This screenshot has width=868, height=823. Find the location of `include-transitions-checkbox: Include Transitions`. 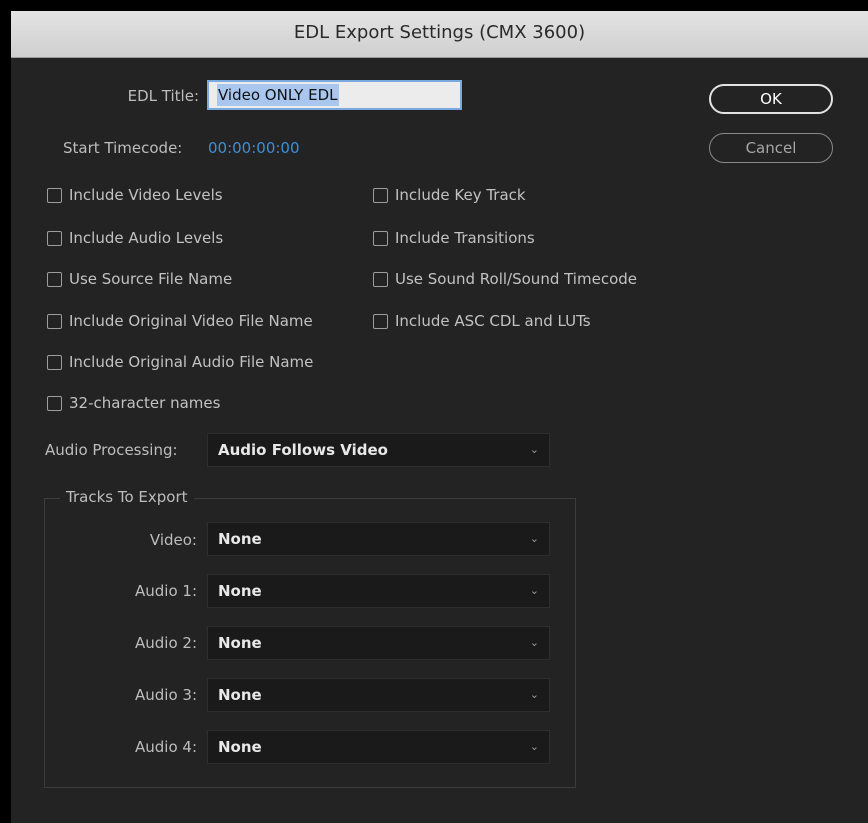

include-transitions-checkbox: Include Transitions is located at coordinates (454, 238).